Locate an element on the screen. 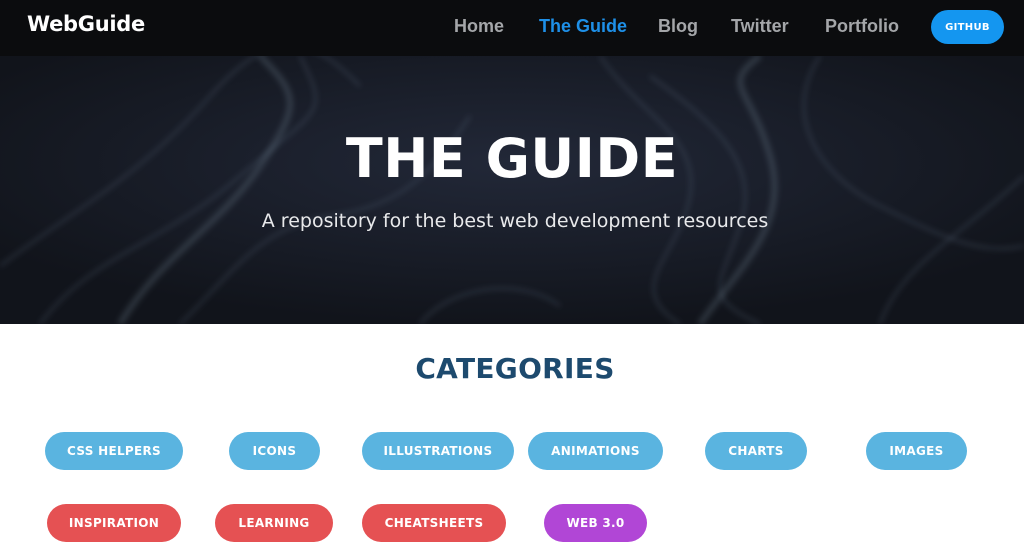 The image size is (1024, 556). categories-heading: CATEGORIES is located at coordinates (515, 368).